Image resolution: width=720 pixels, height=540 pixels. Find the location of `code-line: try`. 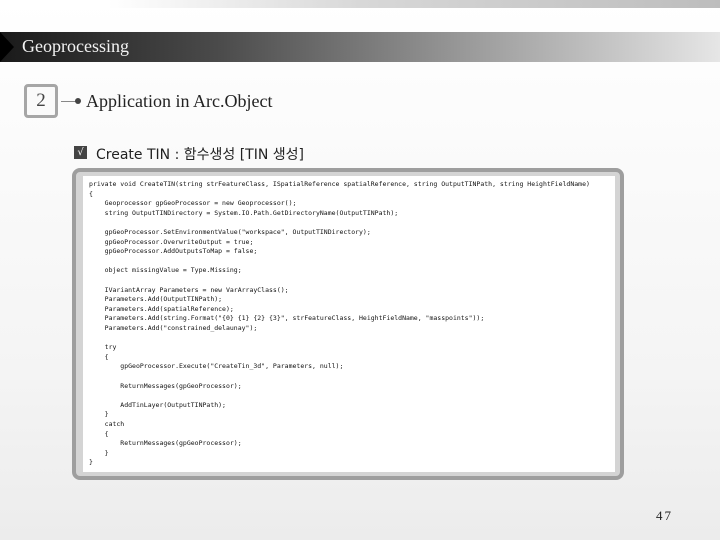

code-line: try is located at coordinates (103, 347).